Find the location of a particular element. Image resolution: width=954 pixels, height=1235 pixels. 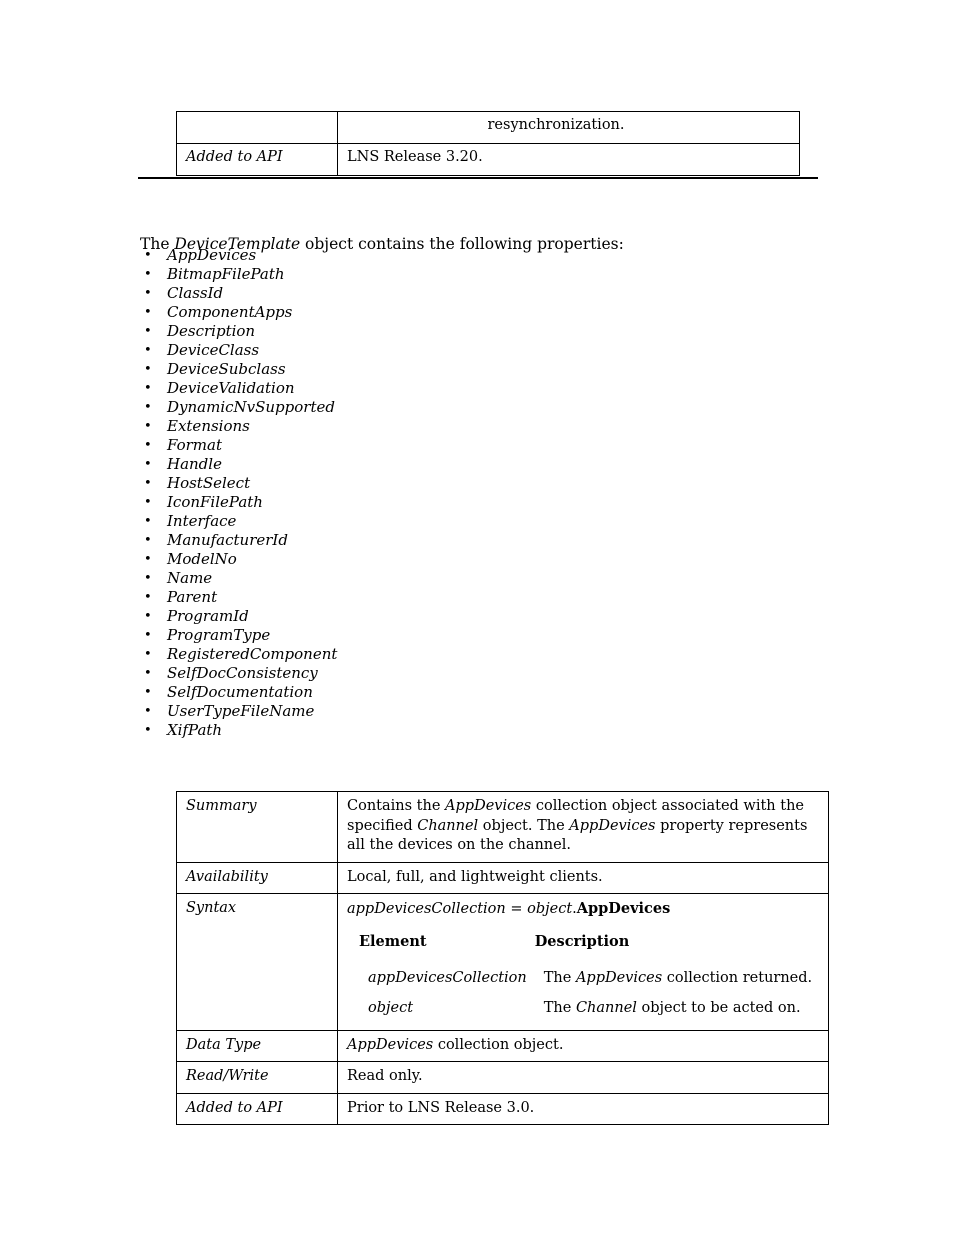

summary-em-appdevices-2: AppDevices is located at coordinates (612, 825).